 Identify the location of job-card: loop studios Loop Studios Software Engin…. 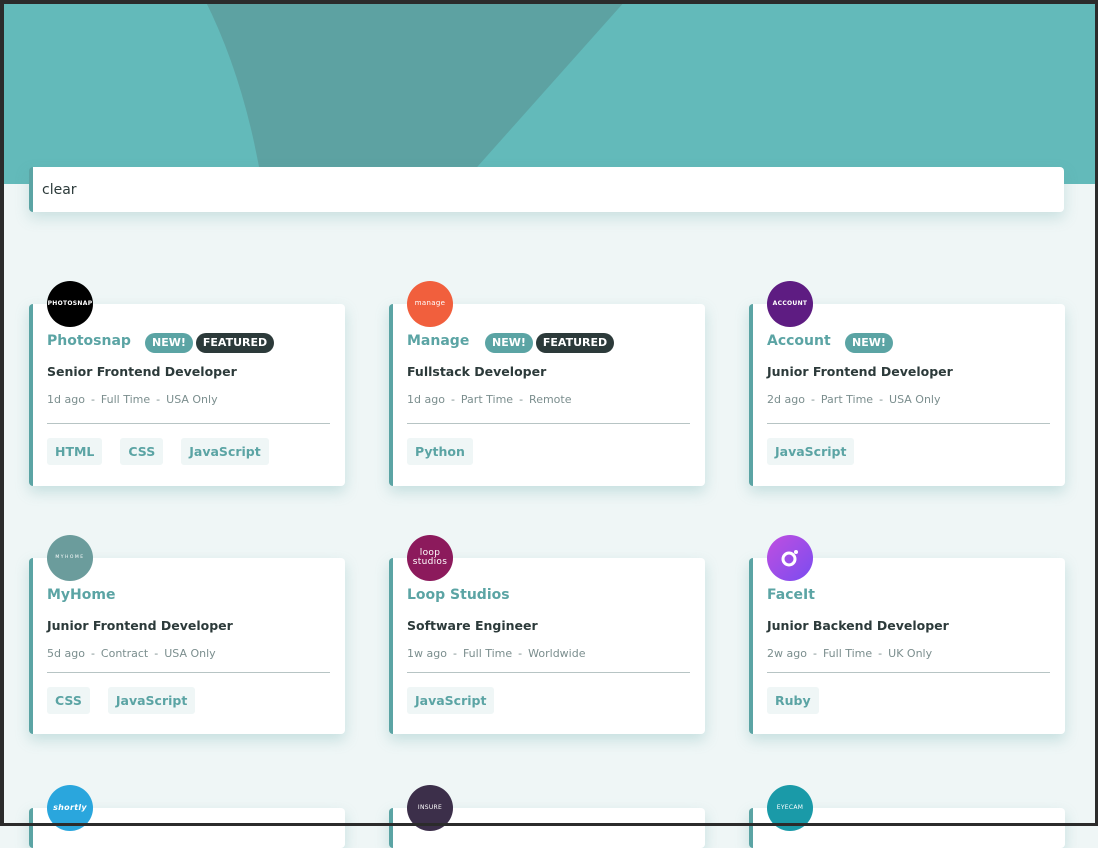
(547, 634).